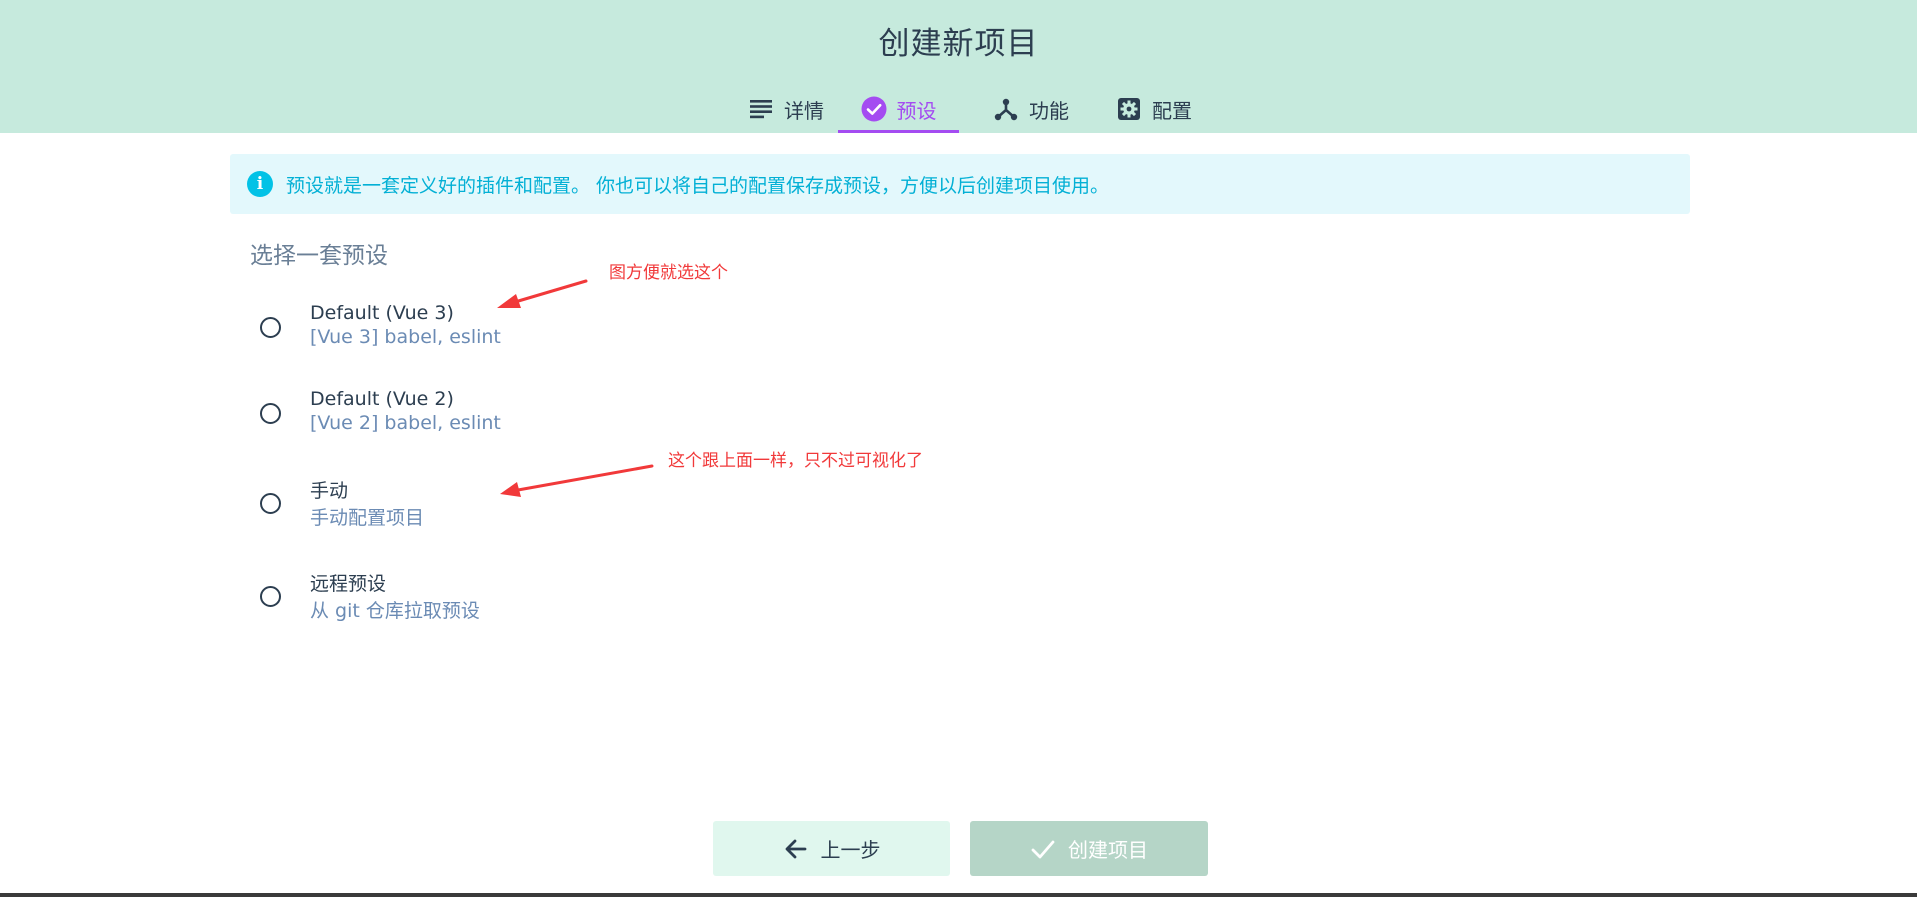 This screenshot has width=1917, height=897. I want to click on preset-option-vue3: Default (Vue 3) [Vue 3] babel, eslint, so click(455, 332).